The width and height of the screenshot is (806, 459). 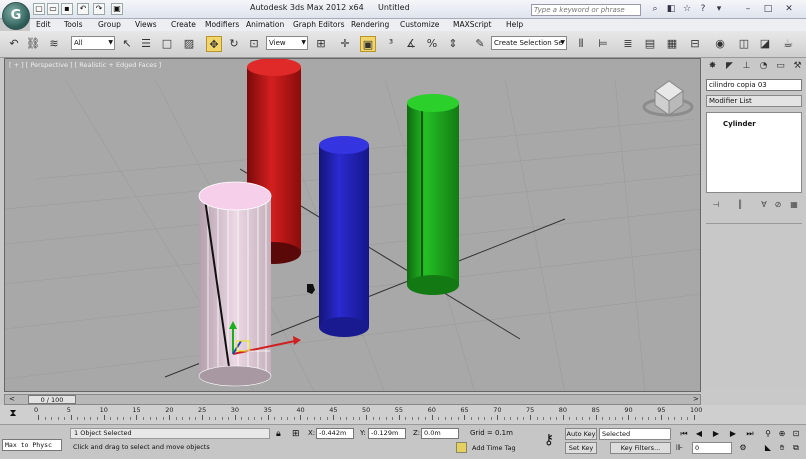 I want to click on time-tag-icon, so click(x=461, y=447).